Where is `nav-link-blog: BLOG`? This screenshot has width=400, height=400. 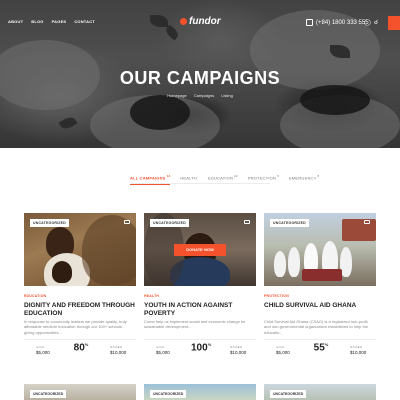 nav-link-blog: BLOG is located at coordinates (37, 21).